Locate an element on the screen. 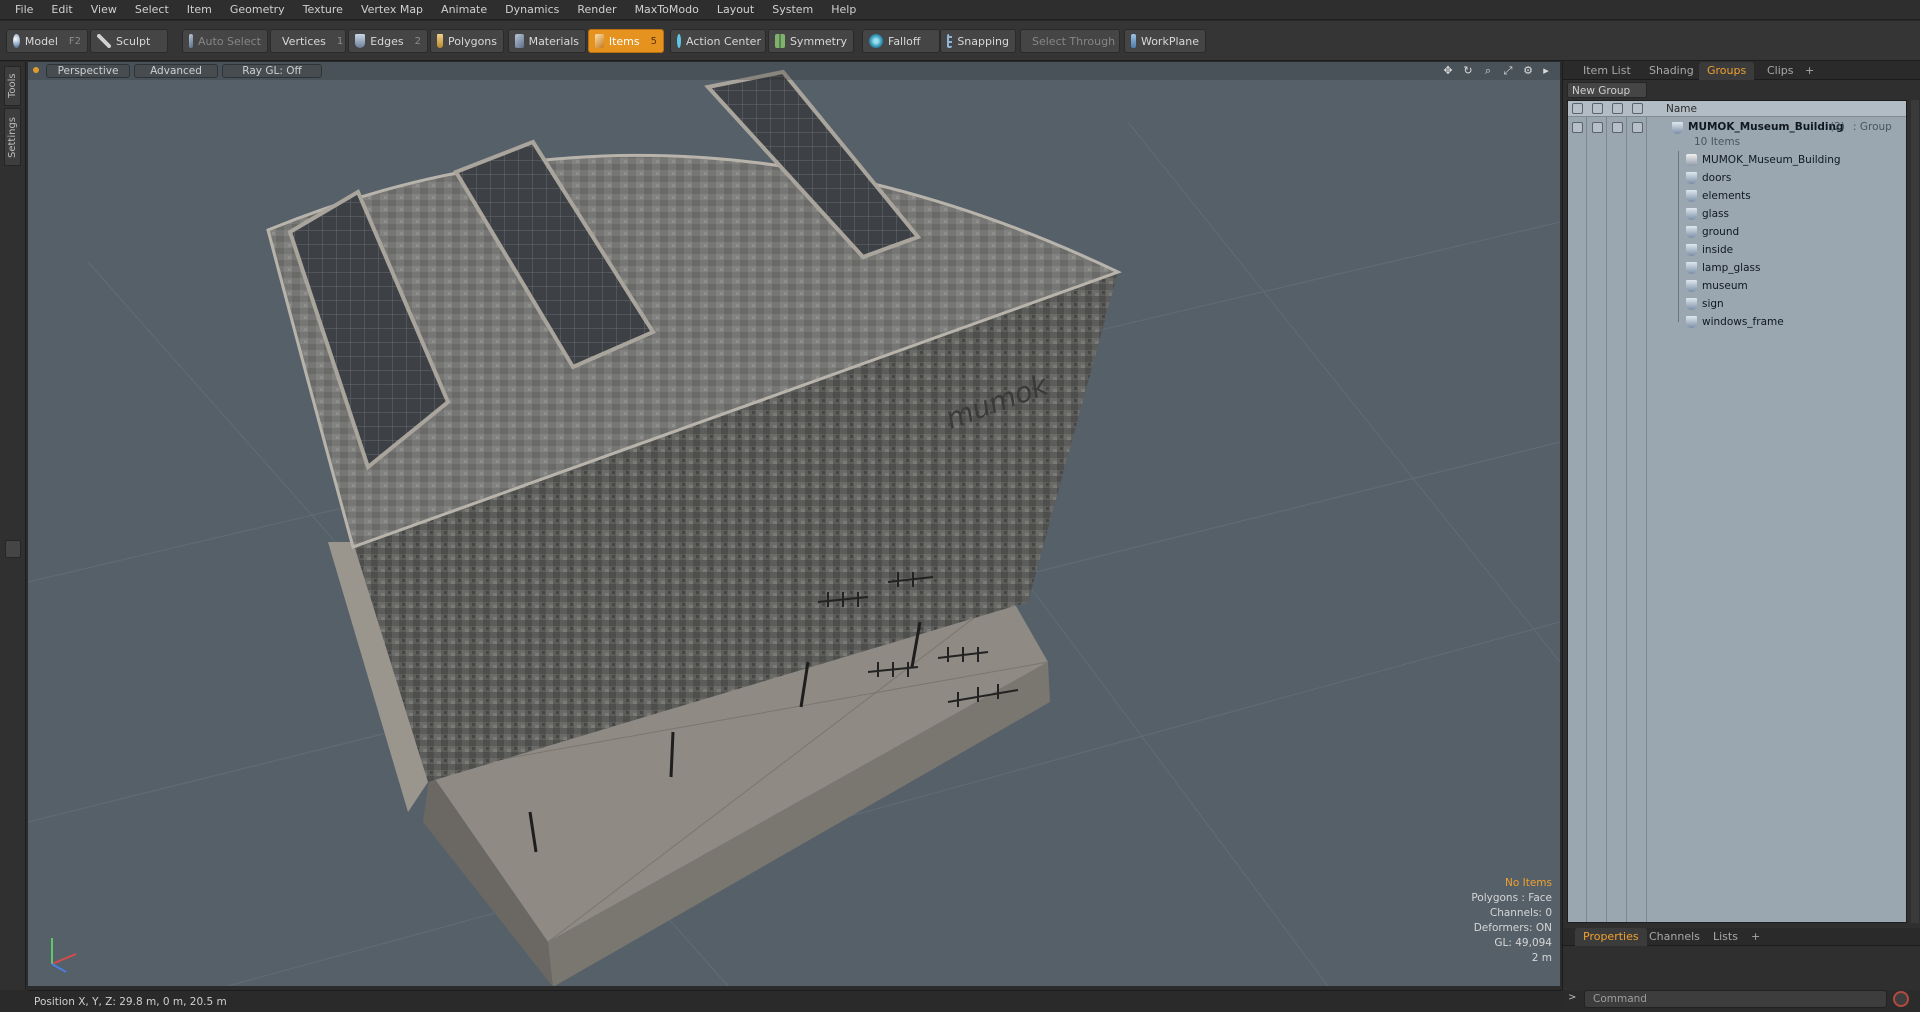 This screenshot has height=1012, width=1920. list-item: doors is located at coordinates (1737, 178).